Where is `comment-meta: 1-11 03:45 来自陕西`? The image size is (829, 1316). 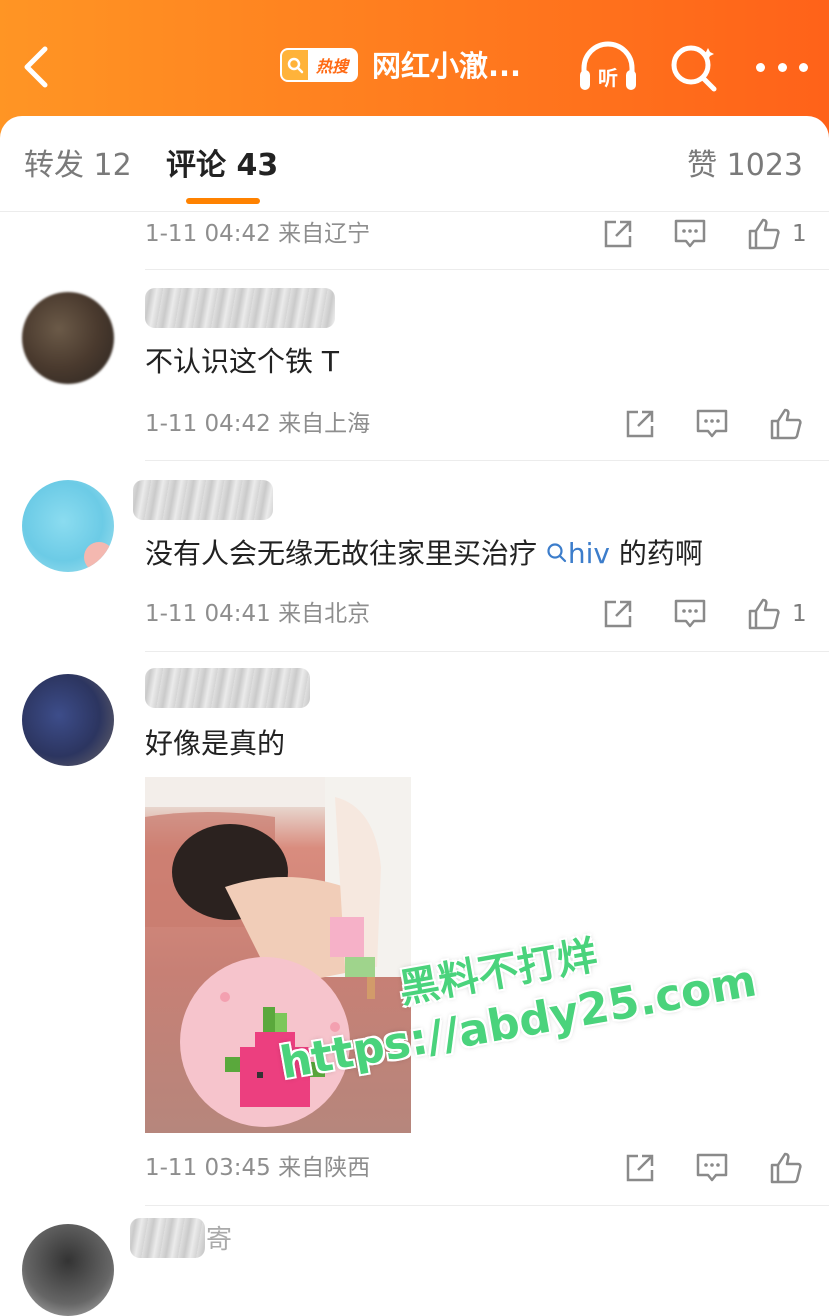
comment-meta: 1-11 03:45 来自陕西 is located at coordinates (258, 1168).